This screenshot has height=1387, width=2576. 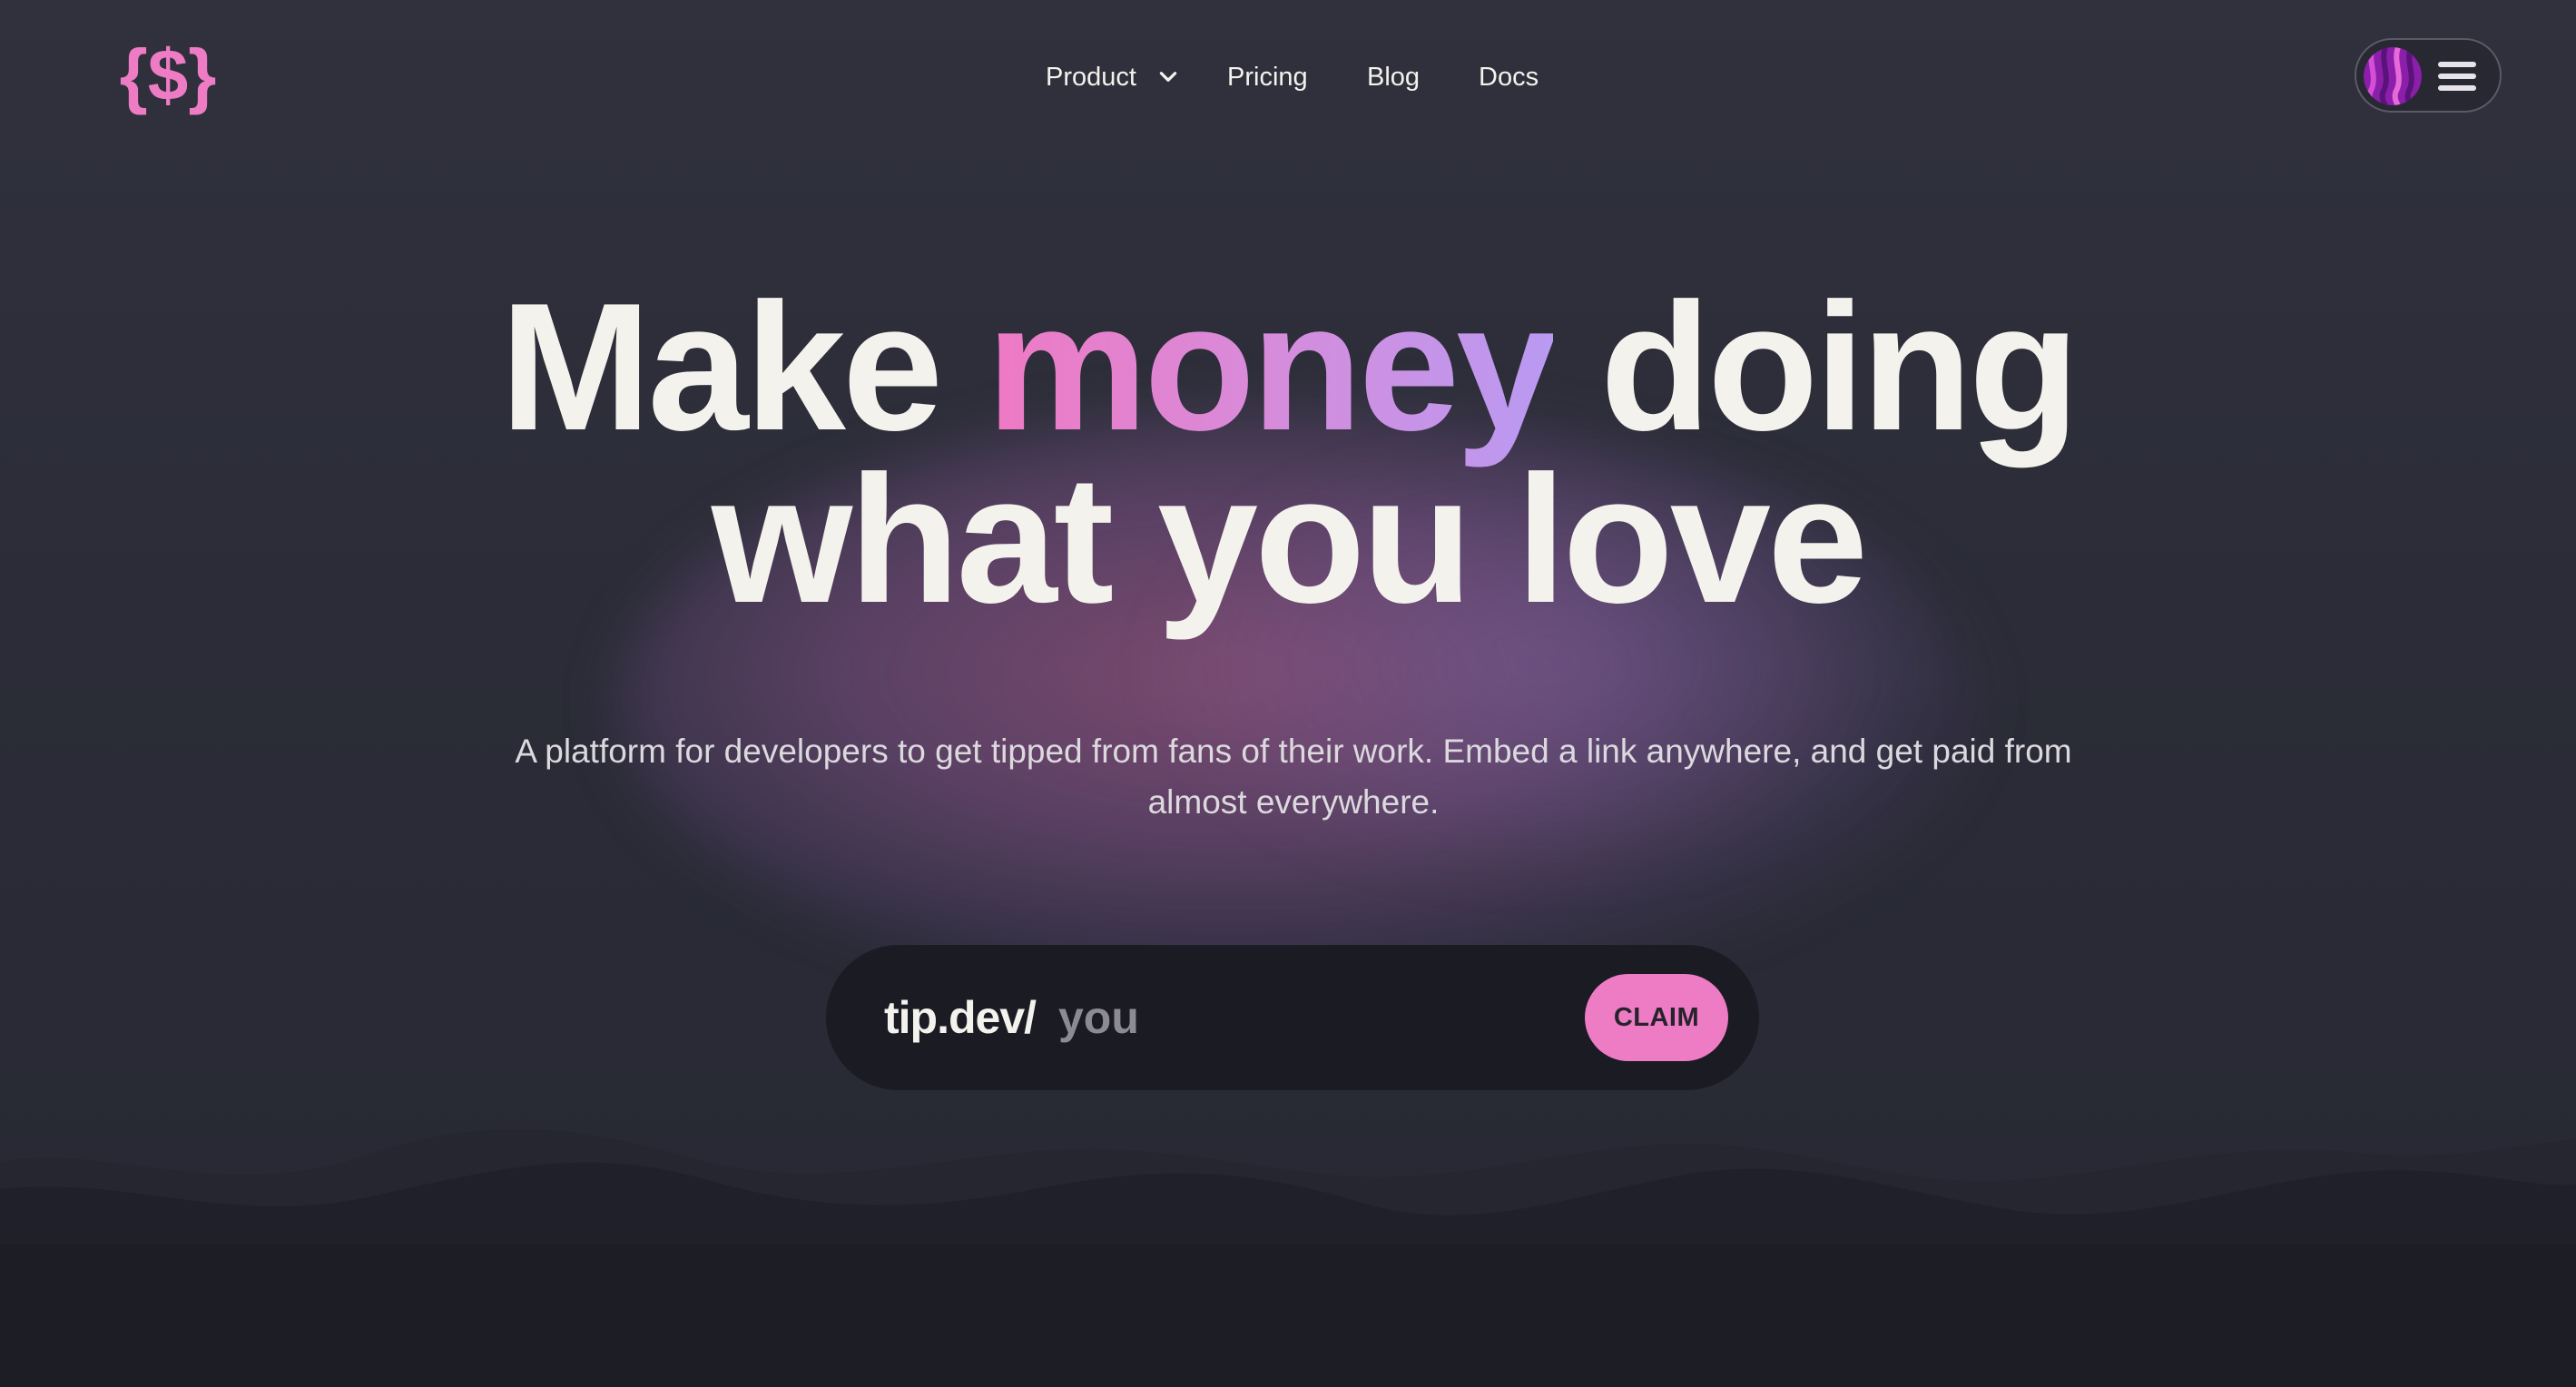 What do you see at coordinates (1289, 539) in the screenshot?
I see `headline-line2: what you love` at bounding box center [1289, 539].